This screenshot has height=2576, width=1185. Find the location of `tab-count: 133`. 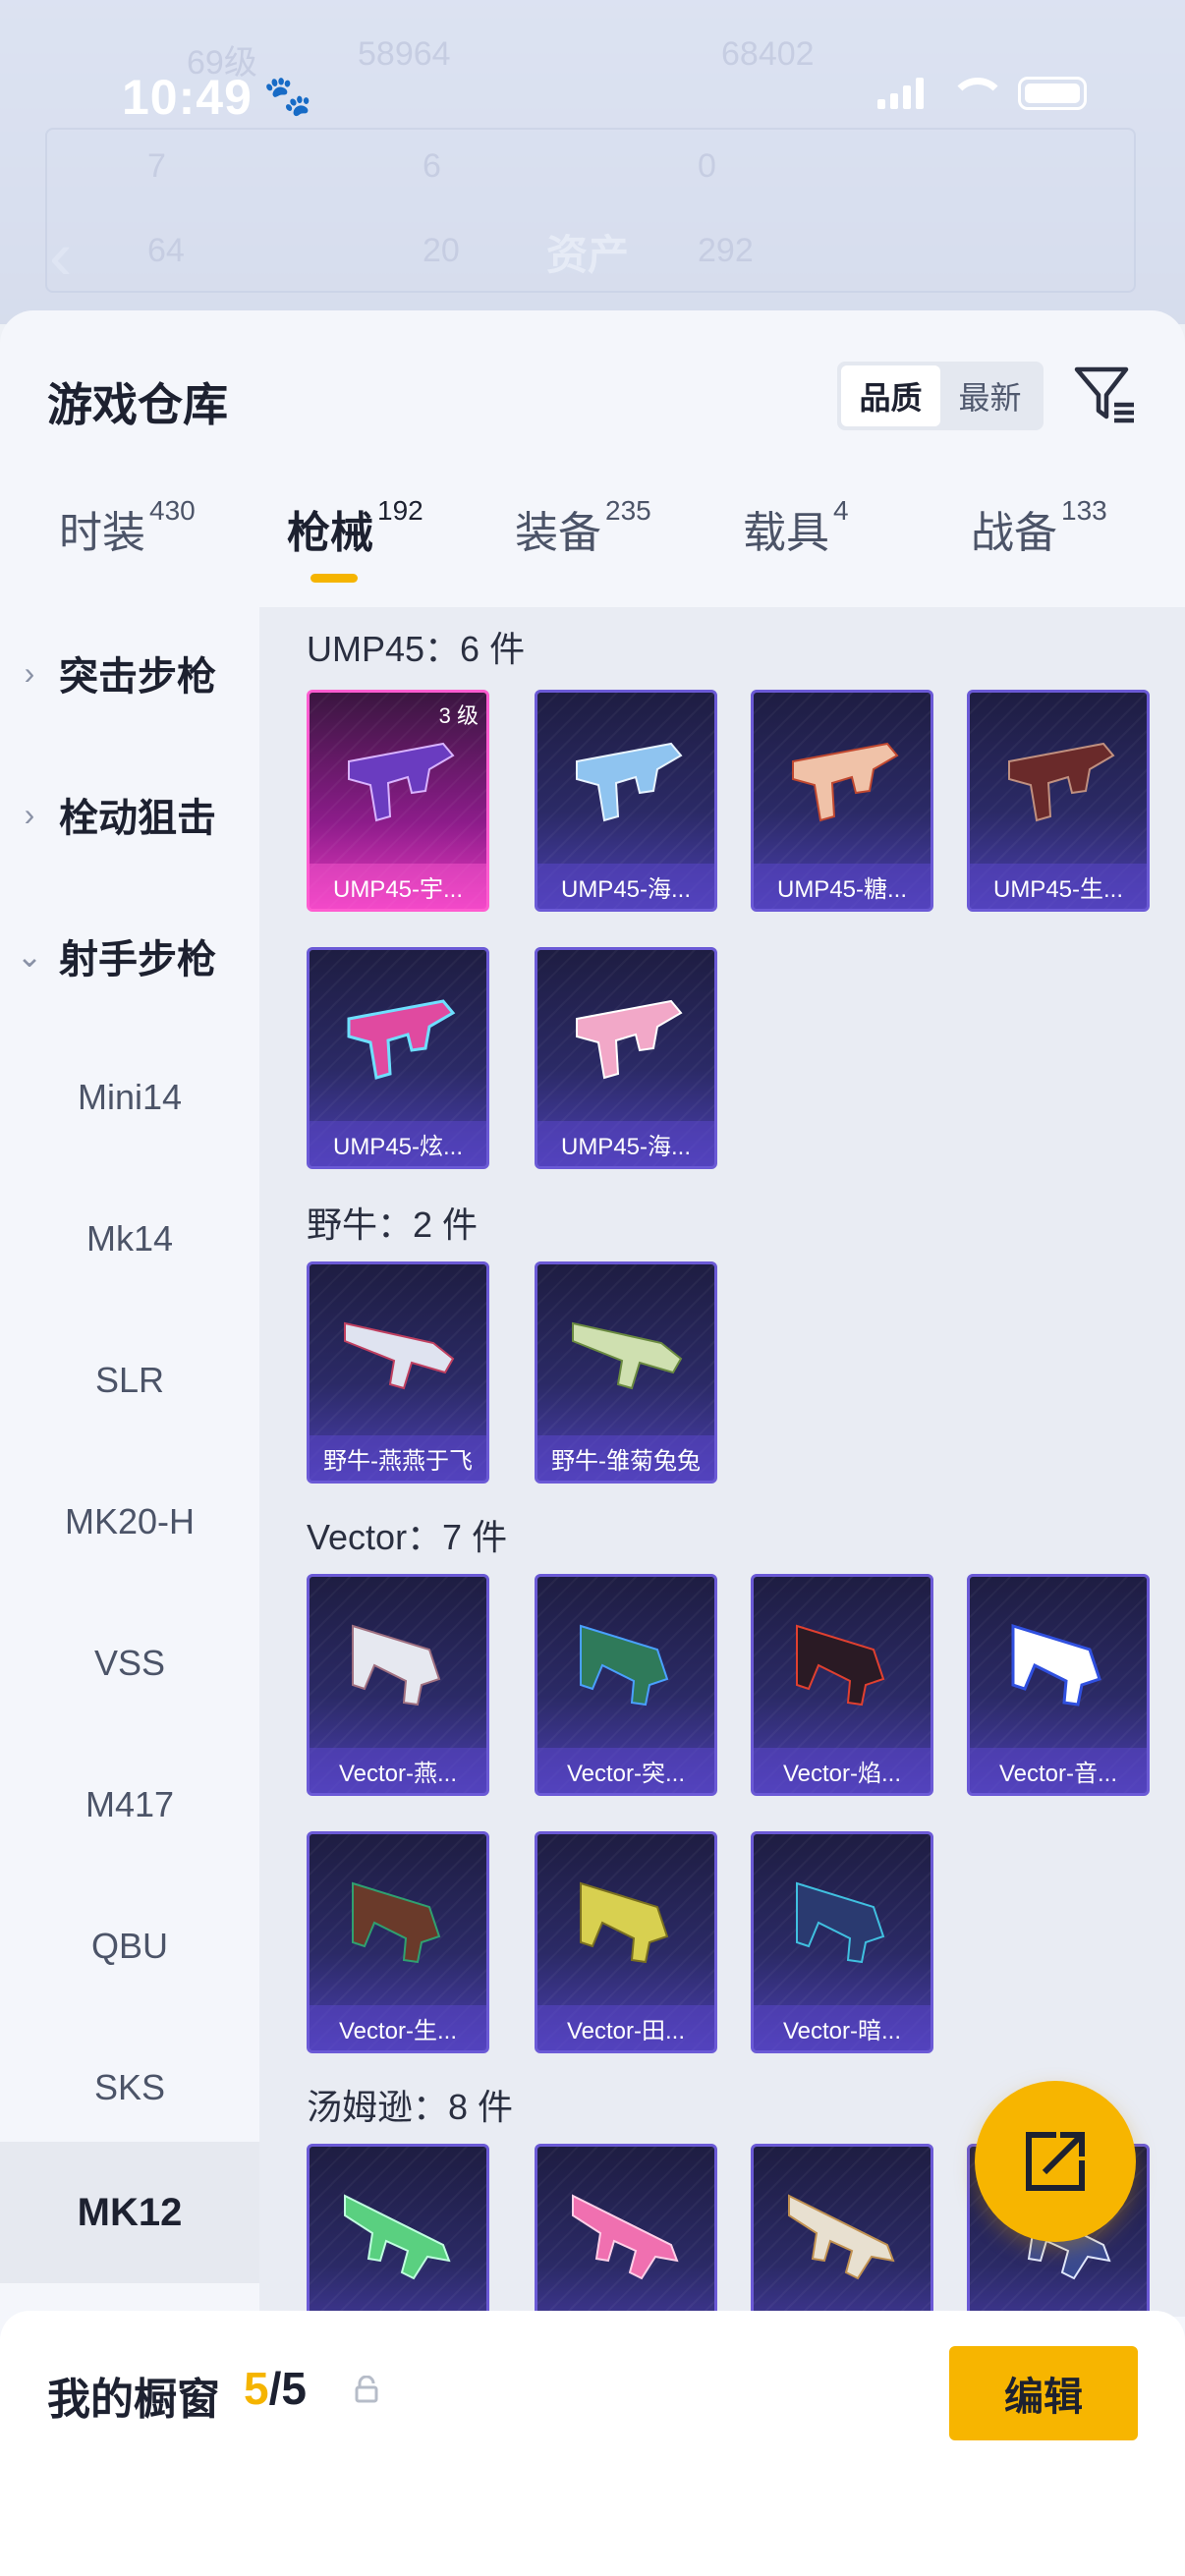

tab-count: 133 is located at coordinates (1084, 510).